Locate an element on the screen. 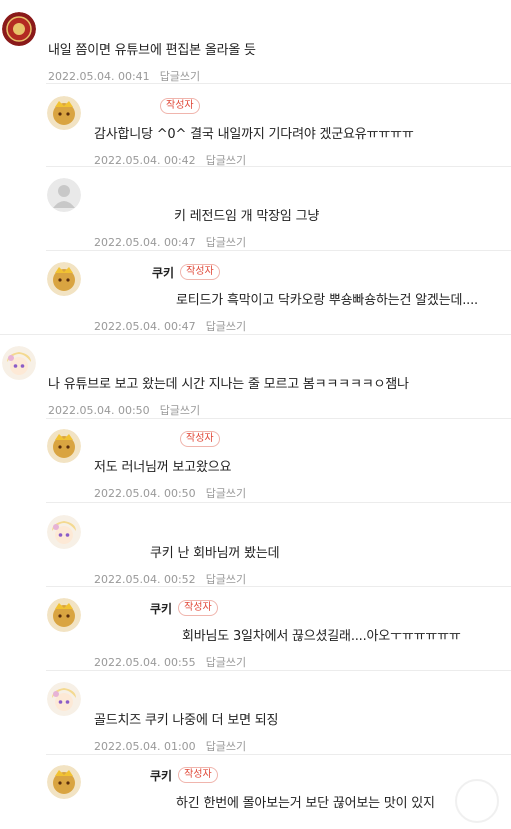 This screenshot has width=511, height=829. comment-meta: 2022.05.04. 00:55 답글쓰기 is located at coordinates (170, 662).